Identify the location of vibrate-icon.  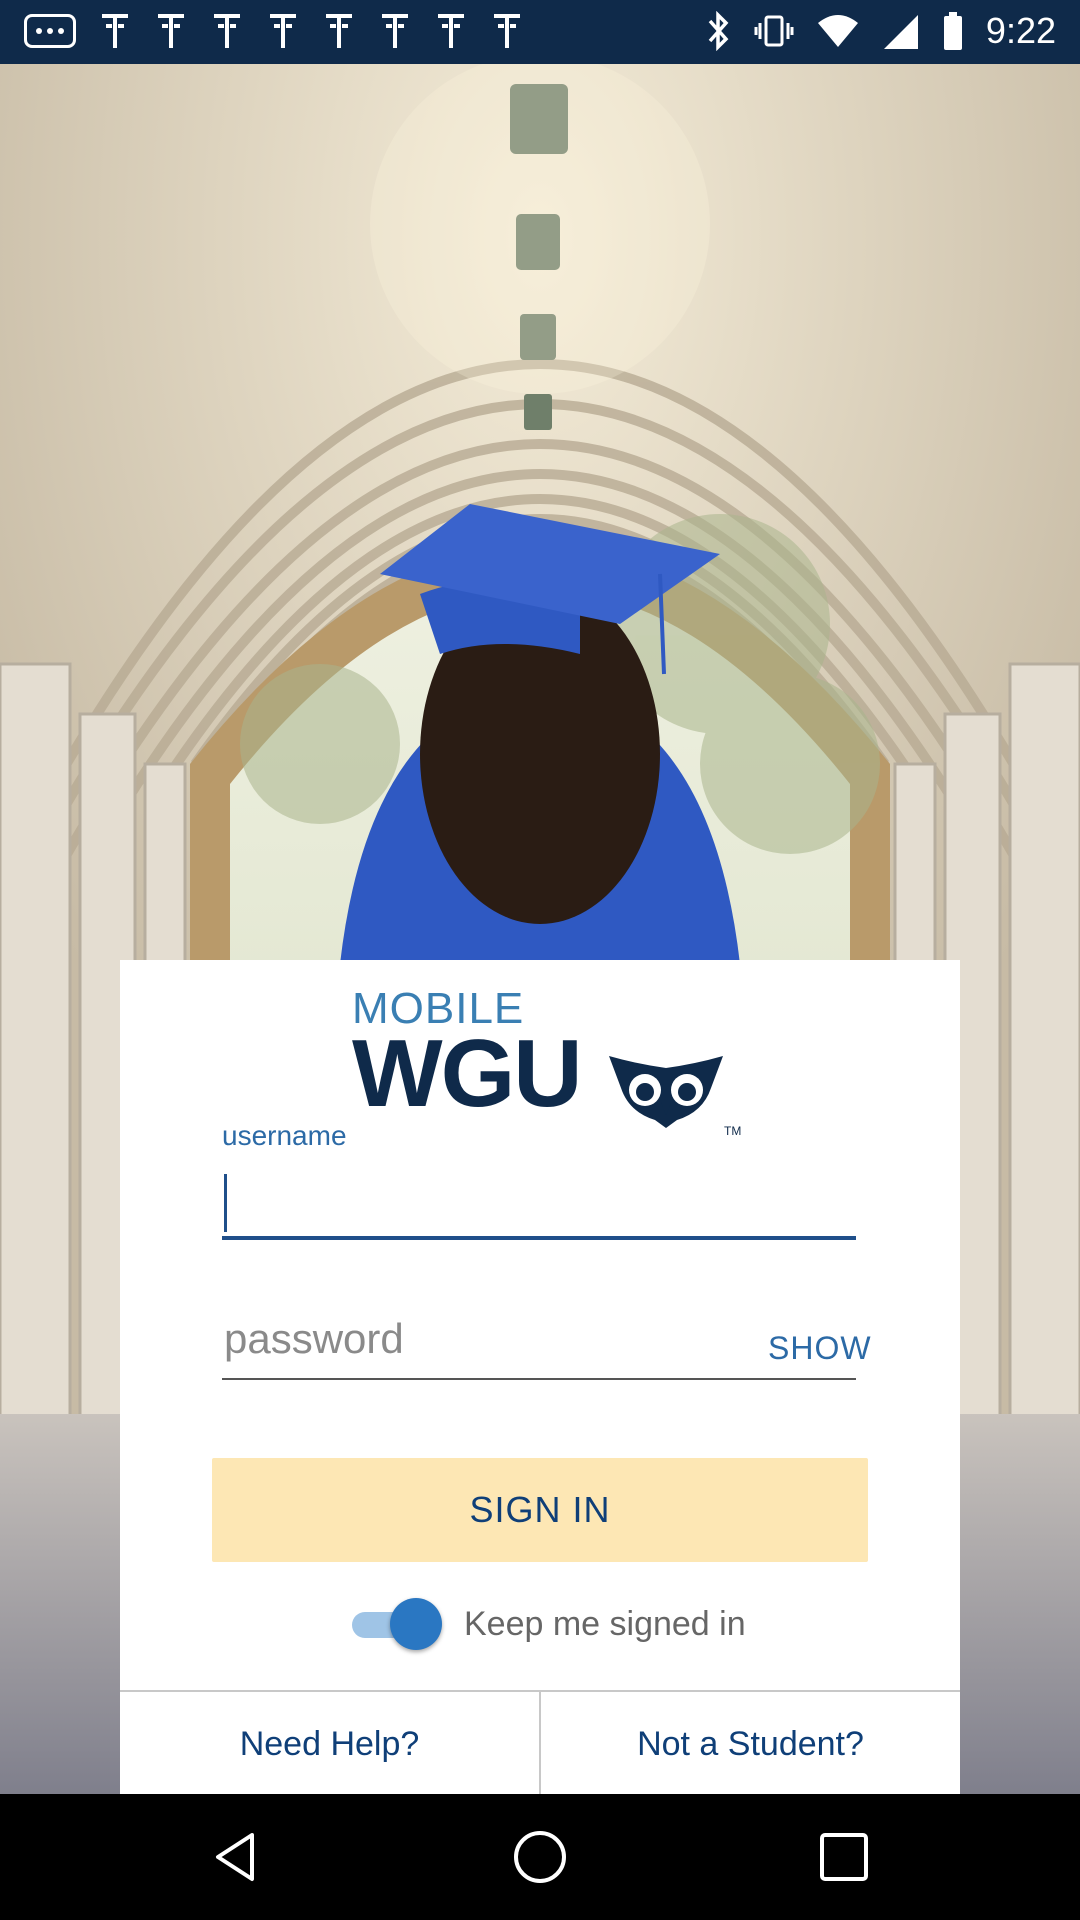
(774, 31).